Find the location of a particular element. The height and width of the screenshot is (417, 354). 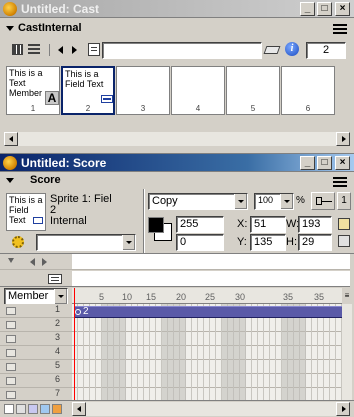

sprite-channel-header: 2 is located at coordinates (36, 325).